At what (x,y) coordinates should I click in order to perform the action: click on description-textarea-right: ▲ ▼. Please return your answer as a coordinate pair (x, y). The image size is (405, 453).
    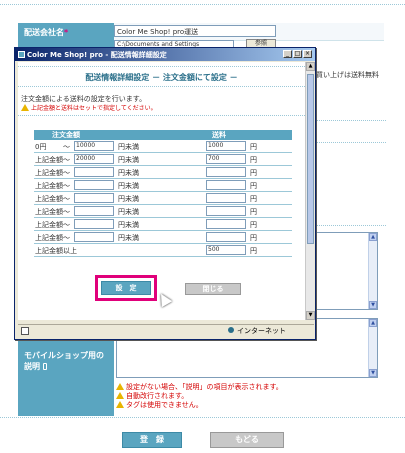
    Looking at the image, I should click on (347, 271).